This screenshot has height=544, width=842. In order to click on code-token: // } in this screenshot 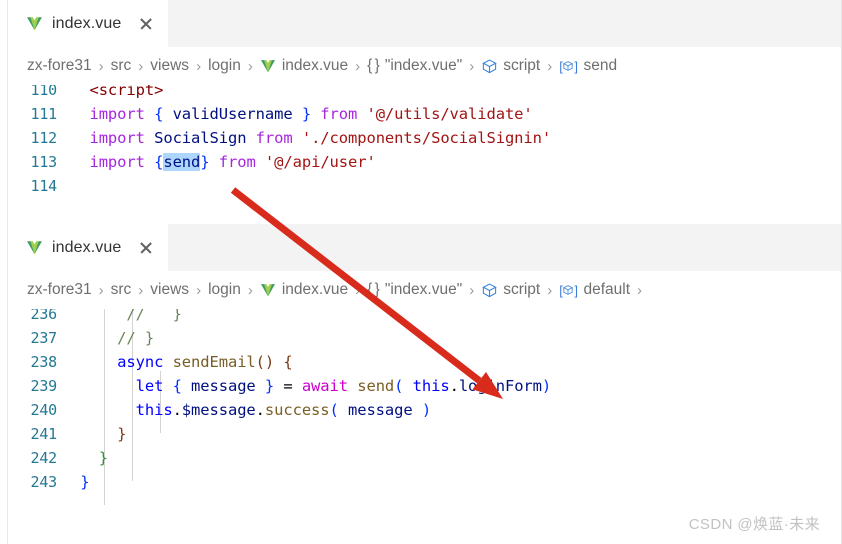, I will do `click(136, 338)`.